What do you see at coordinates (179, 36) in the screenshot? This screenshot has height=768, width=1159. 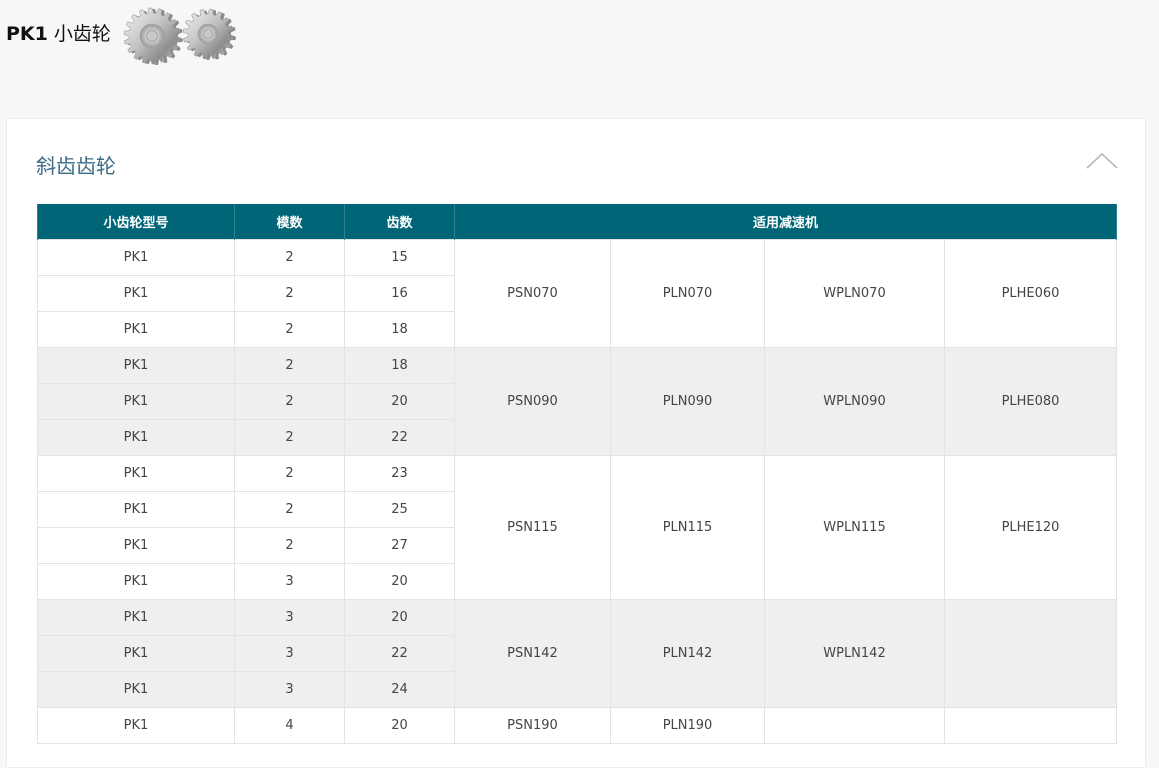 I see `helical-gears-image` at bounding box center [179, 36].